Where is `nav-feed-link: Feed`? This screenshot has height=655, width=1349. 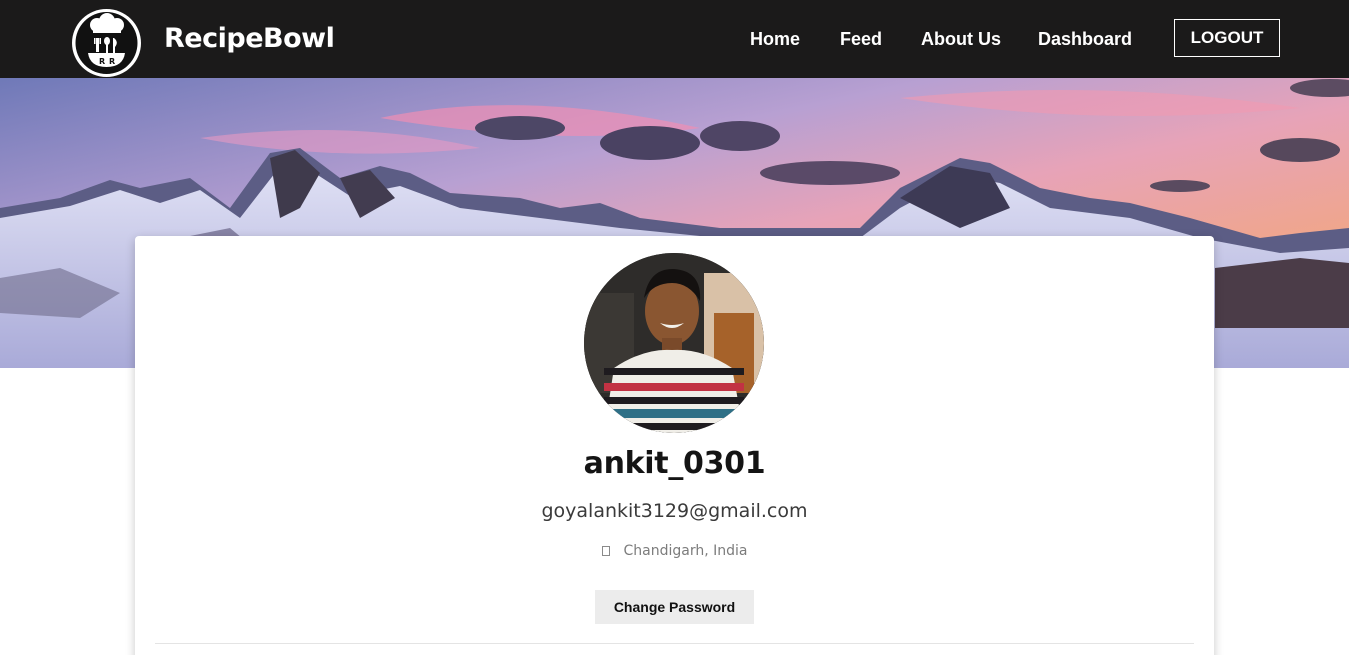 nav-feed-link: Feed is located at coordinates (861, 39).